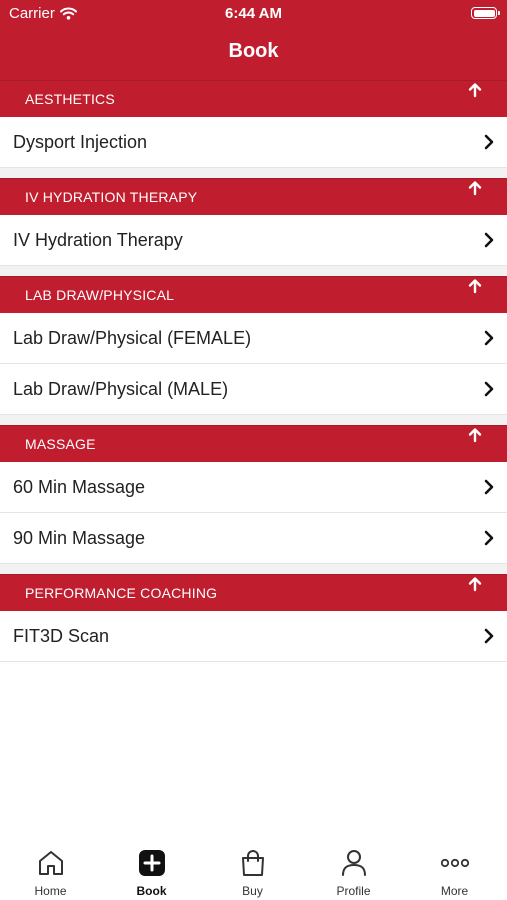 This screenshot has width=507, height=900. I want to click on tab-label: Buy, so click(252, 891).